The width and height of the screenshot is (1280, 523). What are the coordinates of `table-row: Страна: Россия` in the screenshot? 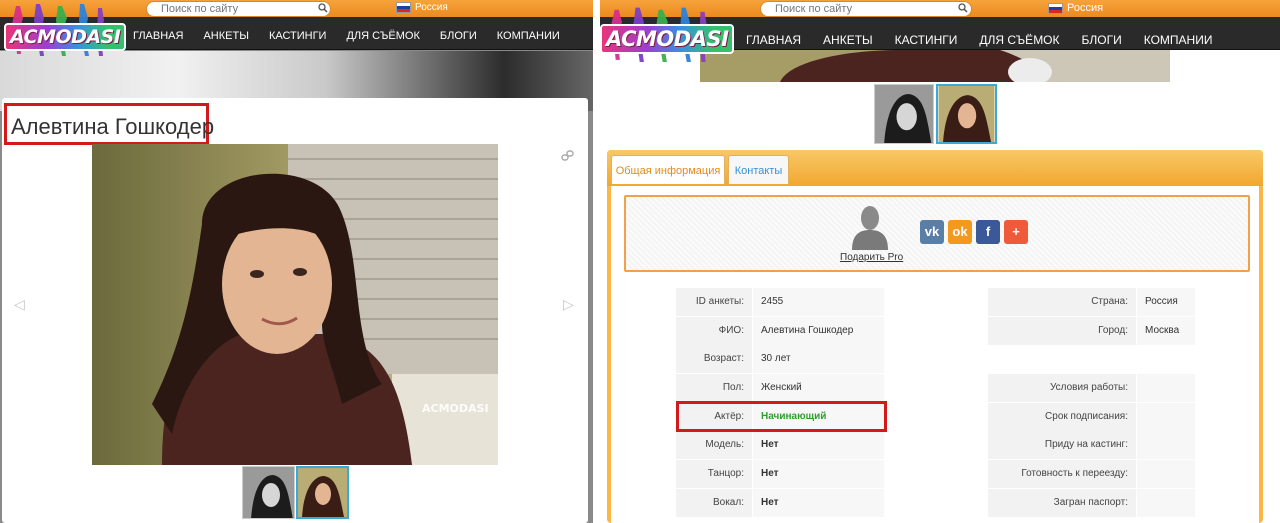 It's located at (1091, 302).